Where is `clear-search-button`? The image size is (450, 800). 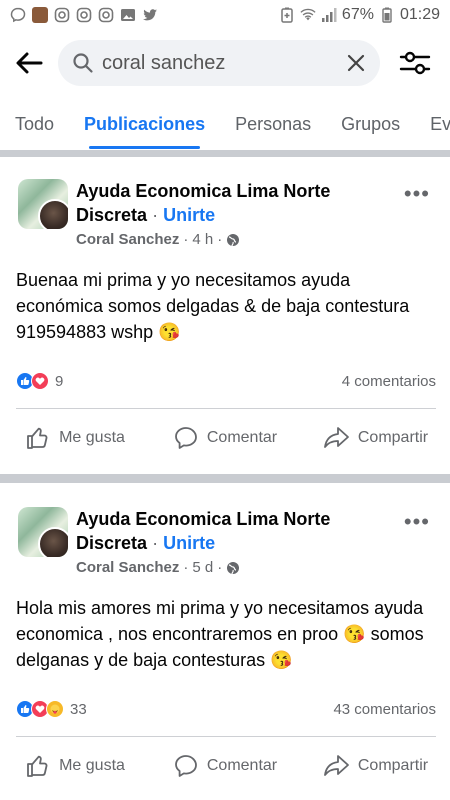
clear-search-button is located at coordinates (356, 63).